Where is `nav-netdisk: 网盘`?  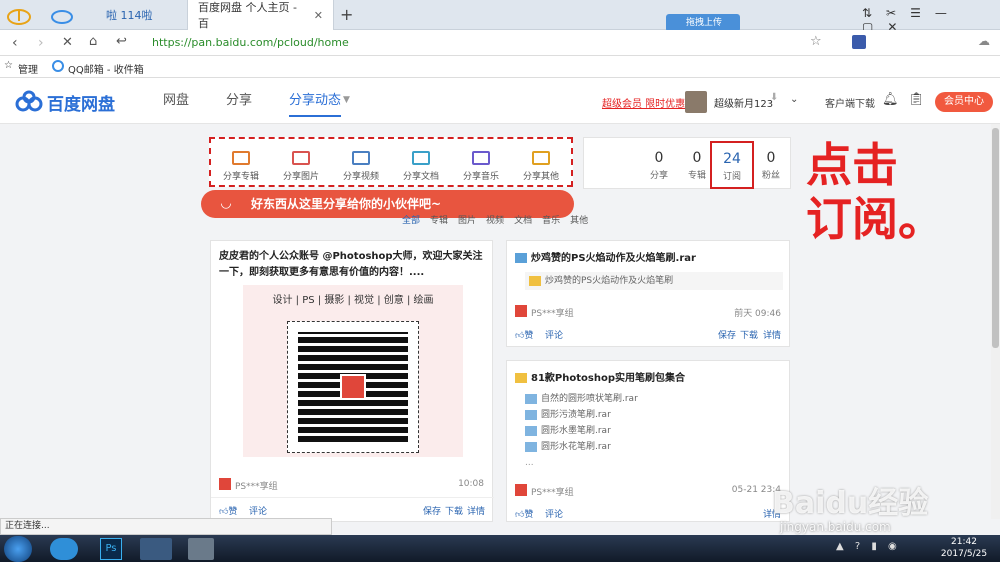
nav-netdisk: 网盘 is located at coordinates (176, 101).